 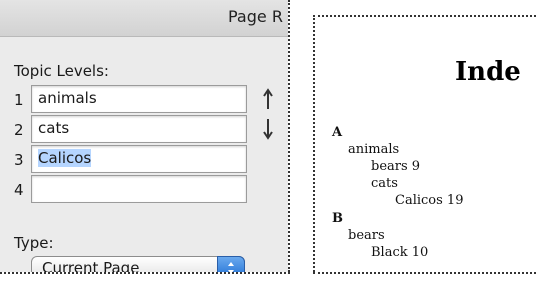 I want to click on index-entry: Black 10, so click(x=400, y=252).